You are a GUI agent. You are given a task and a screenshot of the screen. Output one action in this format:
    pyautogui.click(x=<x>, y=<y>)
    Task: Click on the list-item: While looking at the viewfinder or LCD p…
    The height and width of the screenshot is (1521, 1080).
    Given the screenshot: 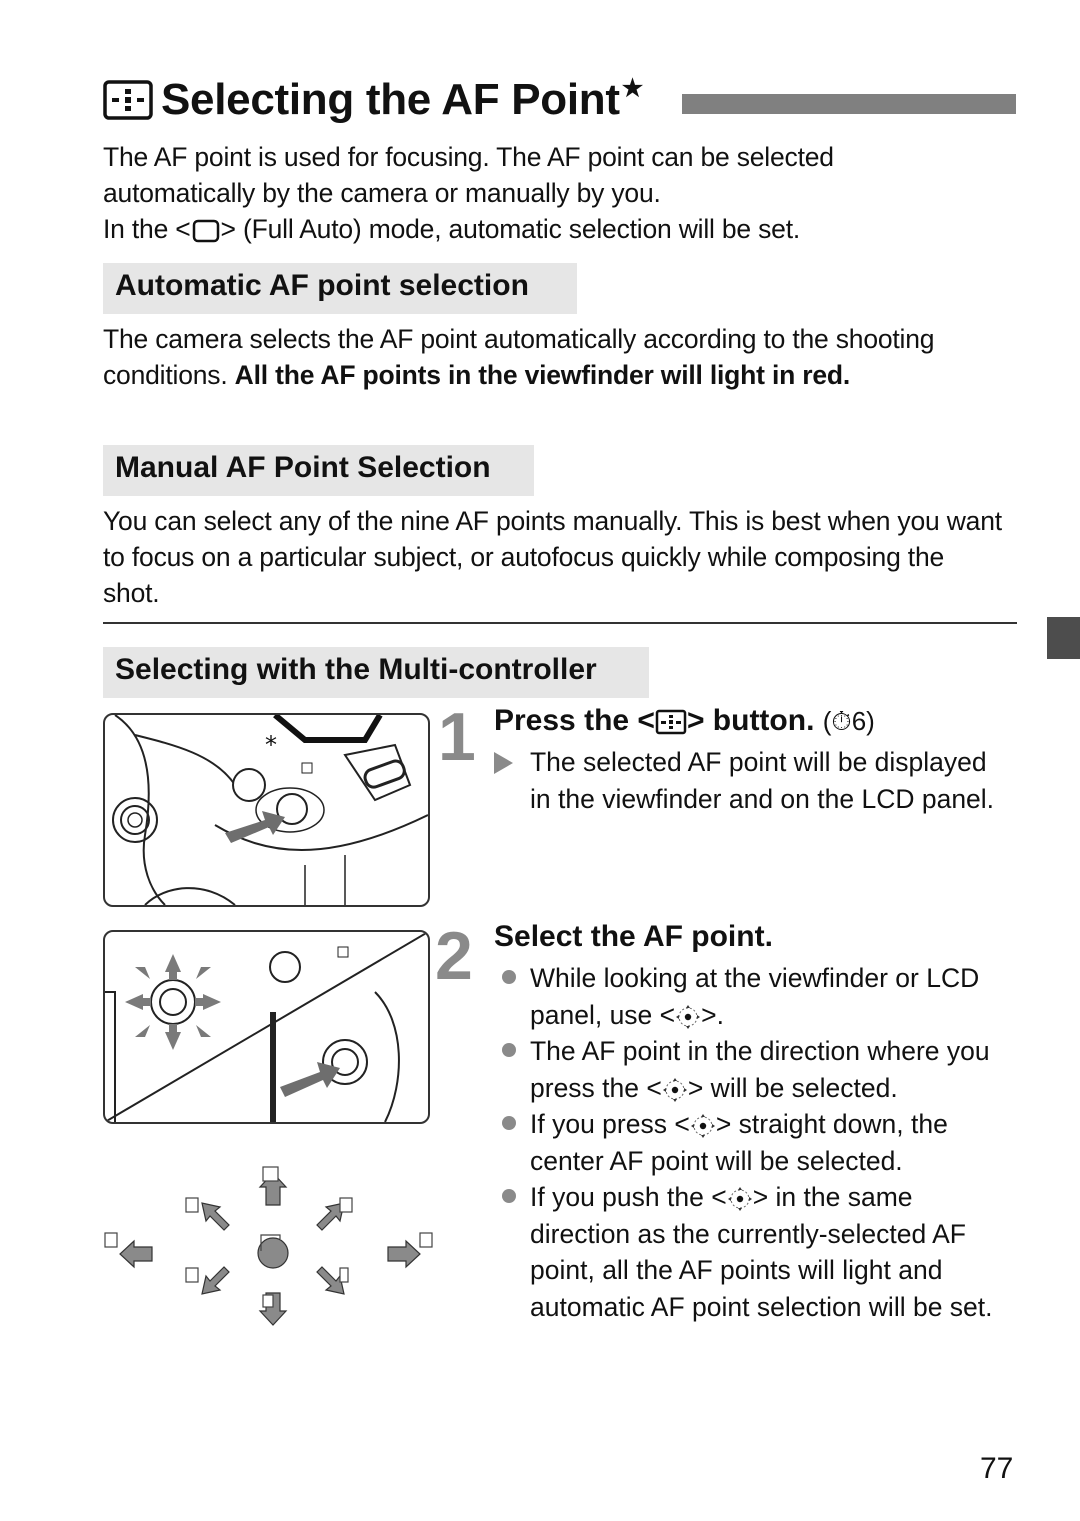 What is the action you would take?
    pyautogui.click(x=737, y=996)
    